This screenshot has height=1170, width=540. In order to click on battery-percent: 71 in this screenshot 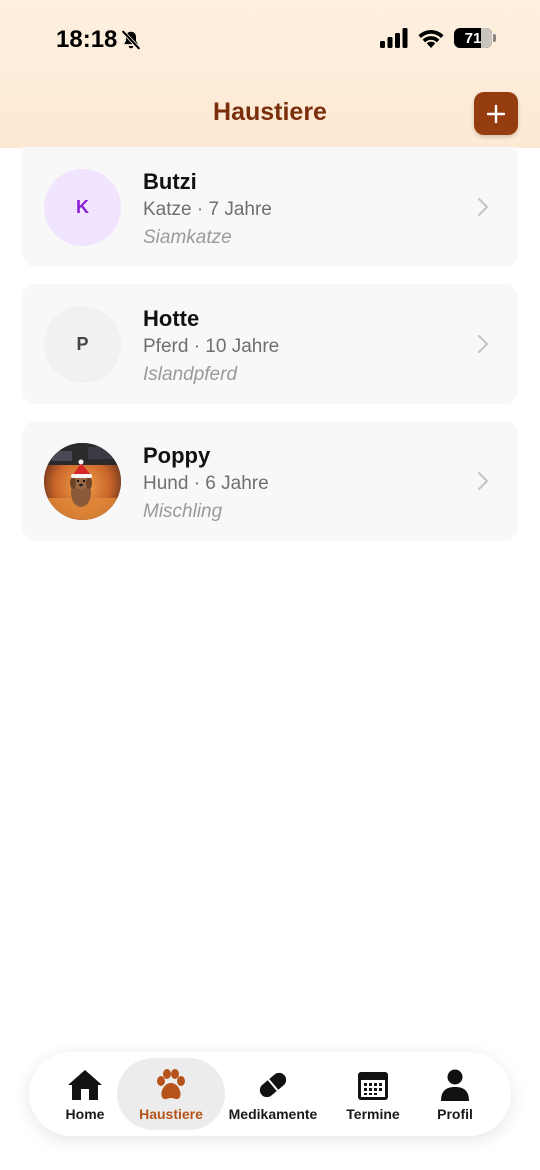, I will do `click(473, 38)`.